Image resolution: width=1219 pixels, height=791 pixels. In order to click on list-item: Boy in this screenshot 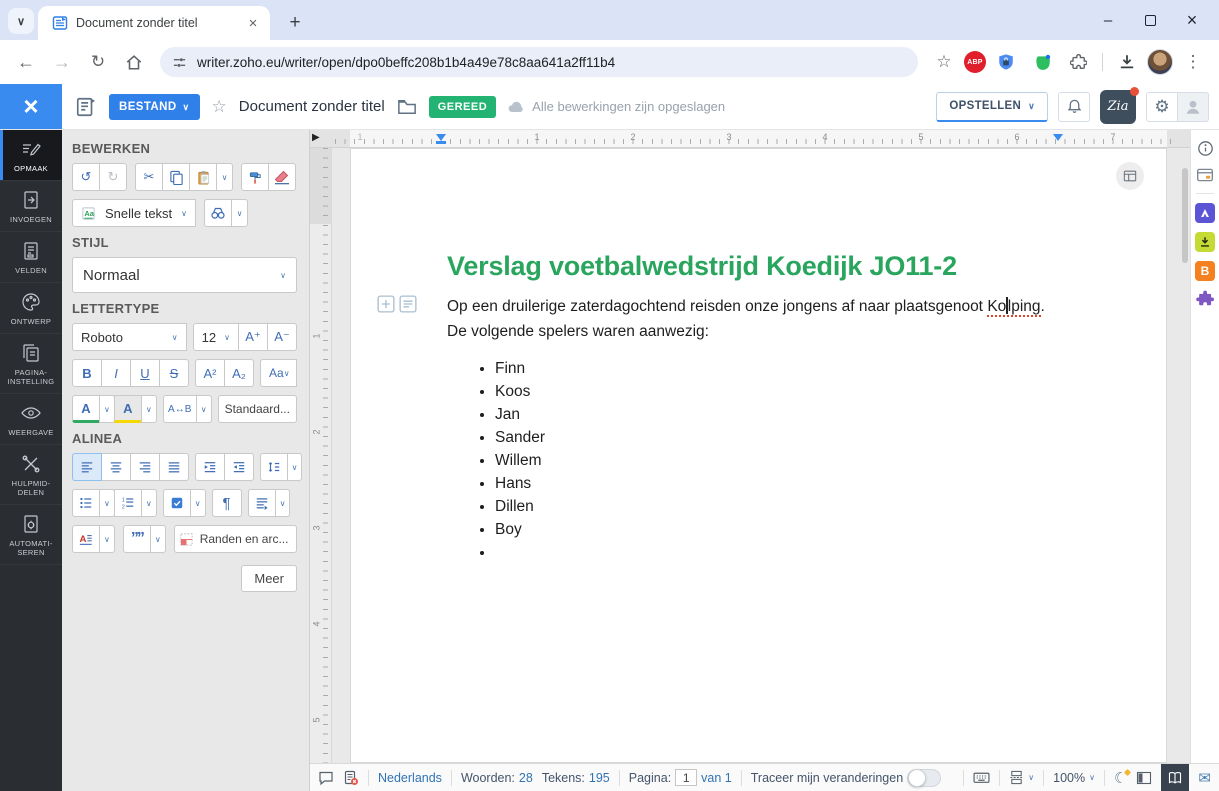, I will do `click(778, 529)`.